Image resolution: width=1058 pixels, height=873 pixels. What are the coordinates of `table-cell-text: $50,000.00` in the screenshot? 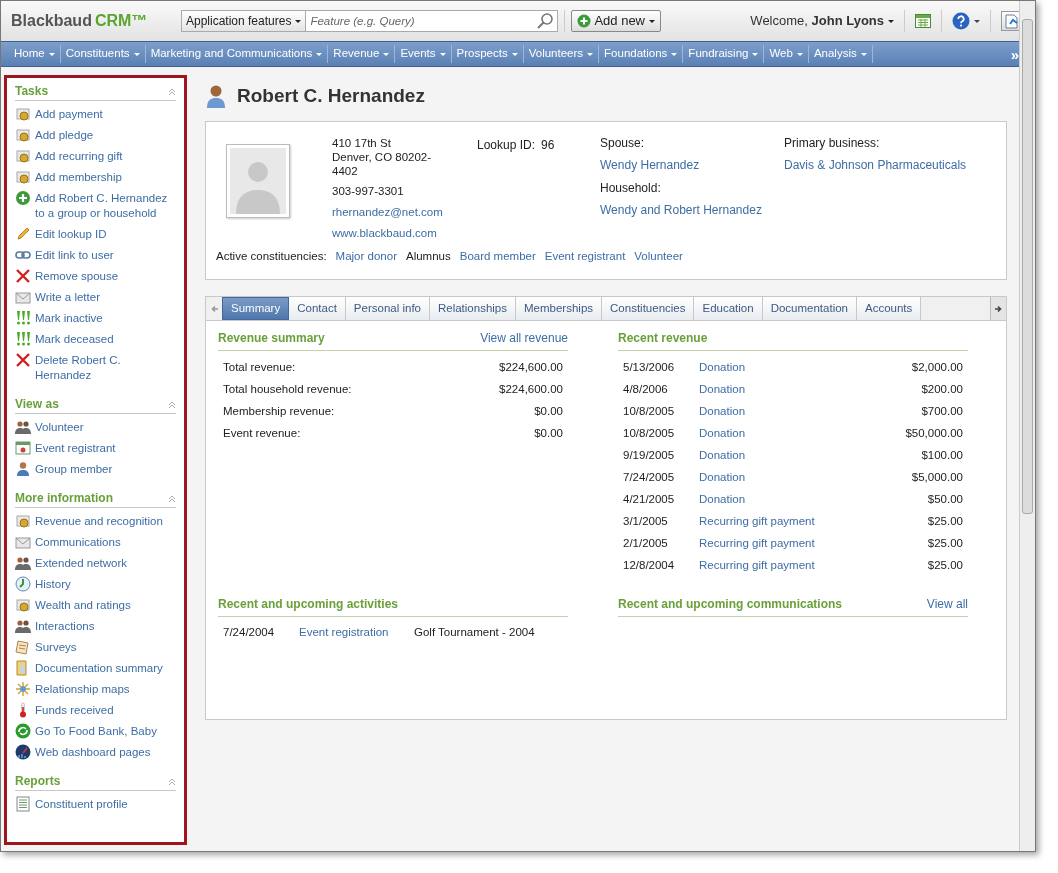 It's located at (934, 433).